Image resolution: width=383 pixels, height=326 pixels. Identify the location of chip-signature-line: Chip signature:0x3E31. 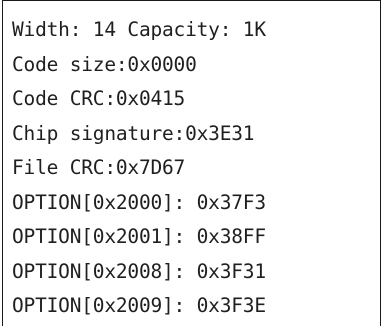
(133, 133).